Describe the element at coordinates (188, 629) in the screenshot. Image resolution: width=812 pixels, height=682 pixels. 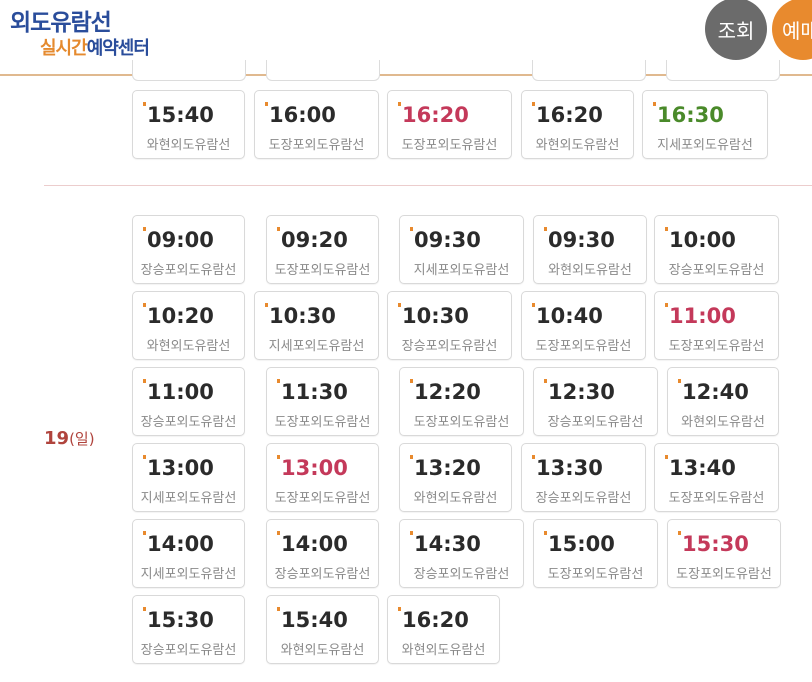
I see `schedule-slot-card: 15:30 장승포외도유람선` at that location.